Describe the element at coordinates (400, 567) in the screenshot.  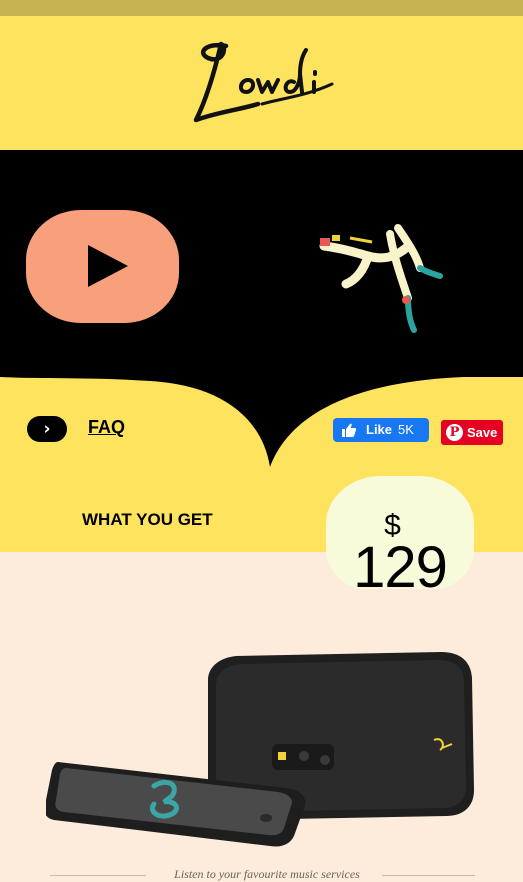
I see `price-amount: 129` at that location.